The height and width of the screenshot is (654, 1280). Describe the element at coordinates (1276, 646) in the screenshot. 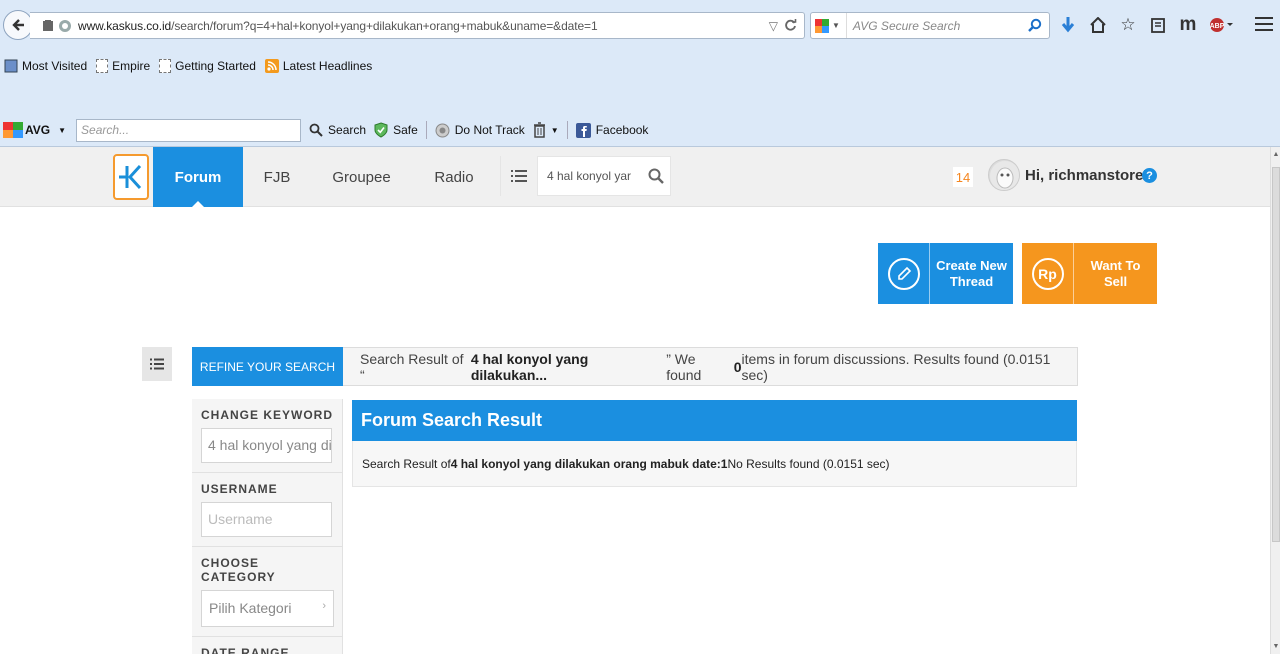

I see `scroll-down-icon: ▼` at that location.